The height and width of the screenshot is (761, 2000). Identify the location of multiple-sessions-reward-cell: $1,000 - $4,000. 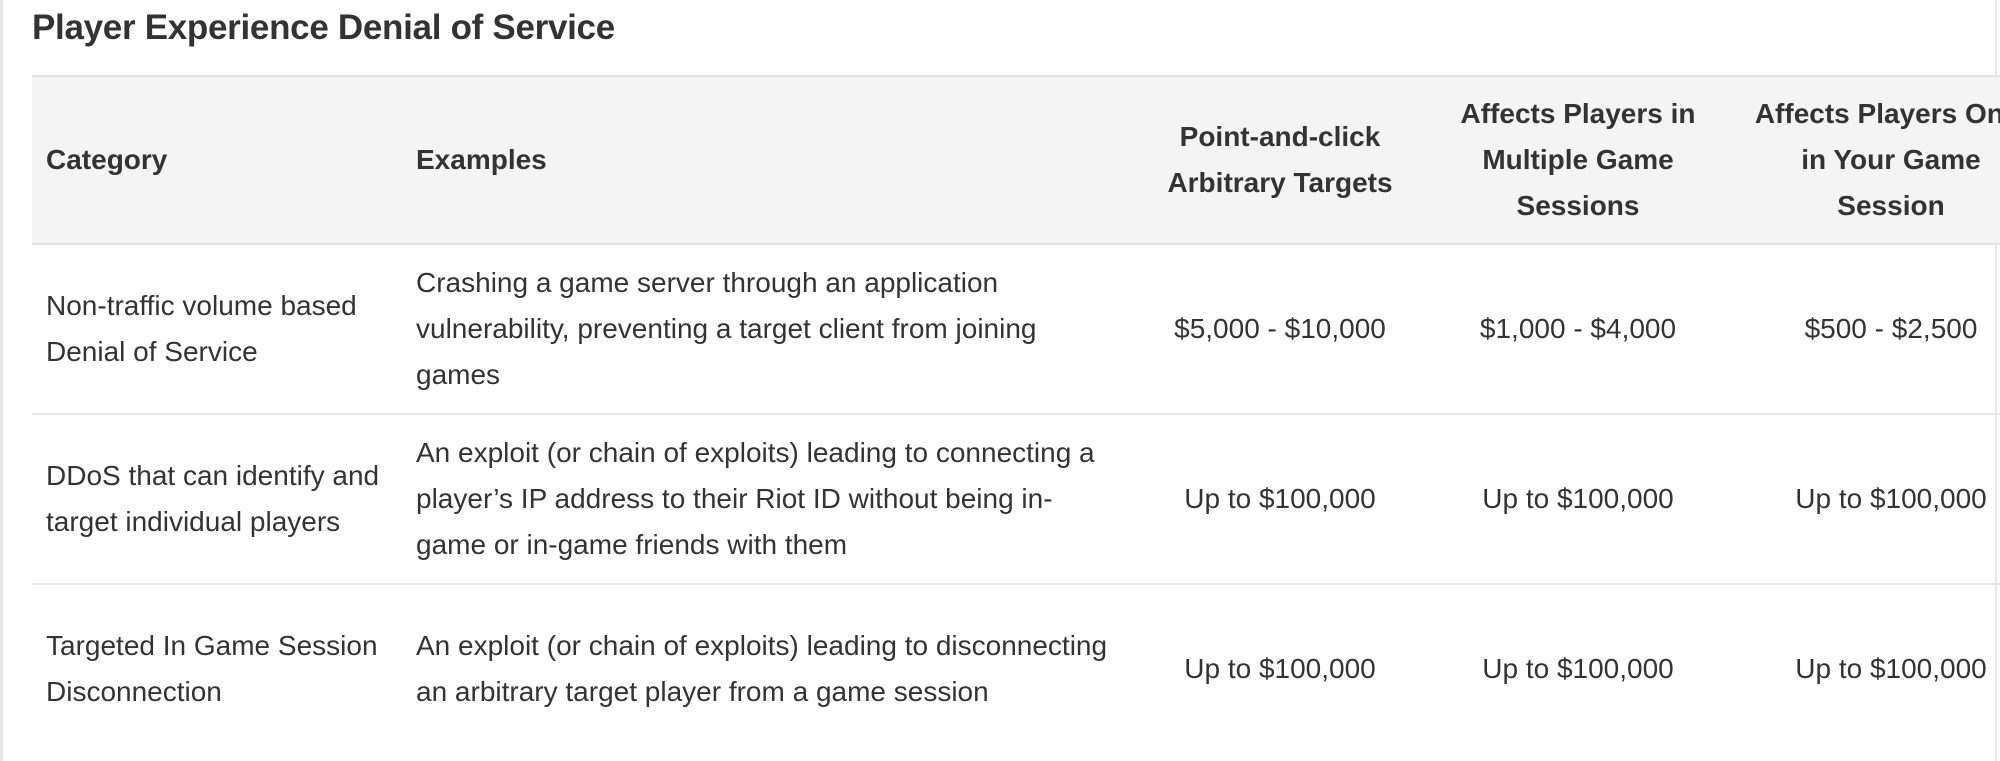
(1578, 328).